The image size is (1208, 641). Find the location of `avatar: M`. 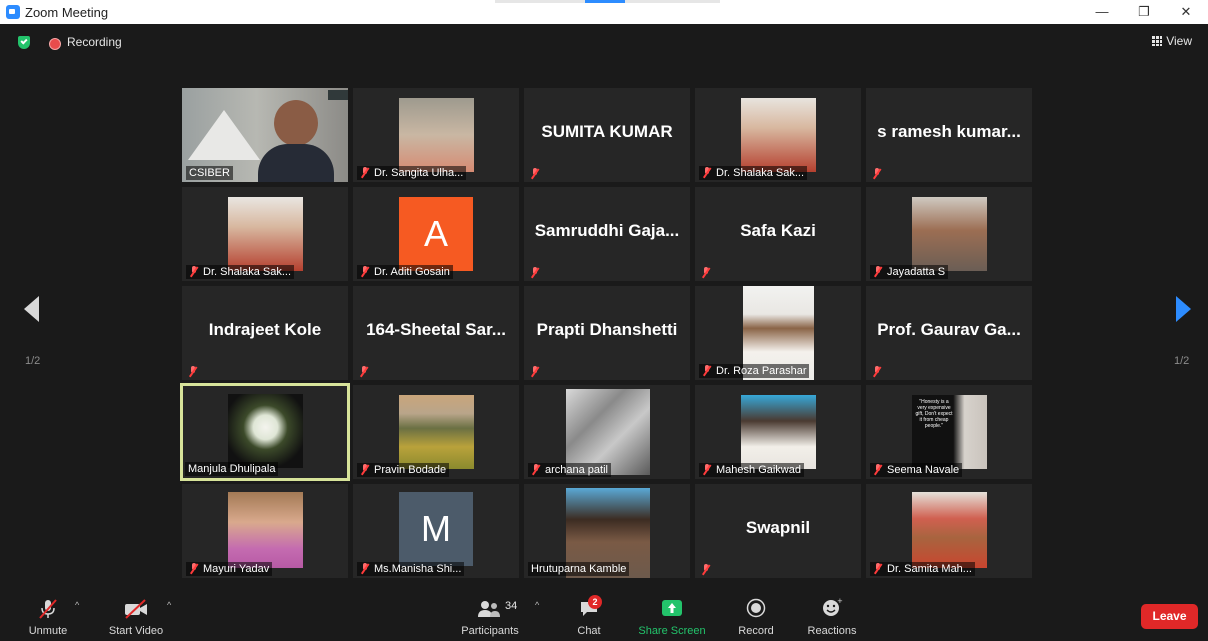

avatar: M is located at coordinates (436, 529).